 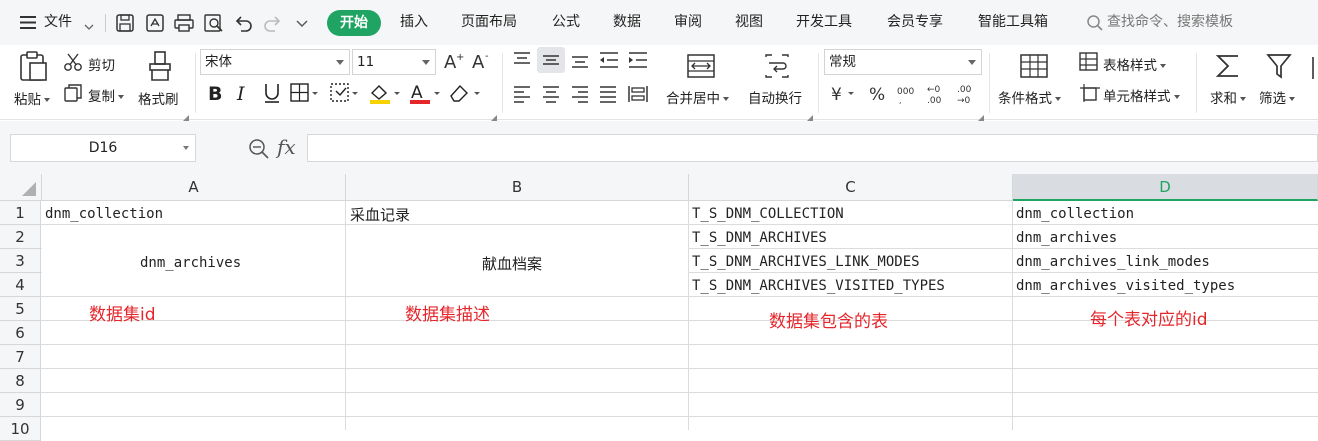 What do you see at coordinates (1075, 214) in the screenshot?
I see `cell-d1: dnm_collection` at bounding box center [1075, 214].